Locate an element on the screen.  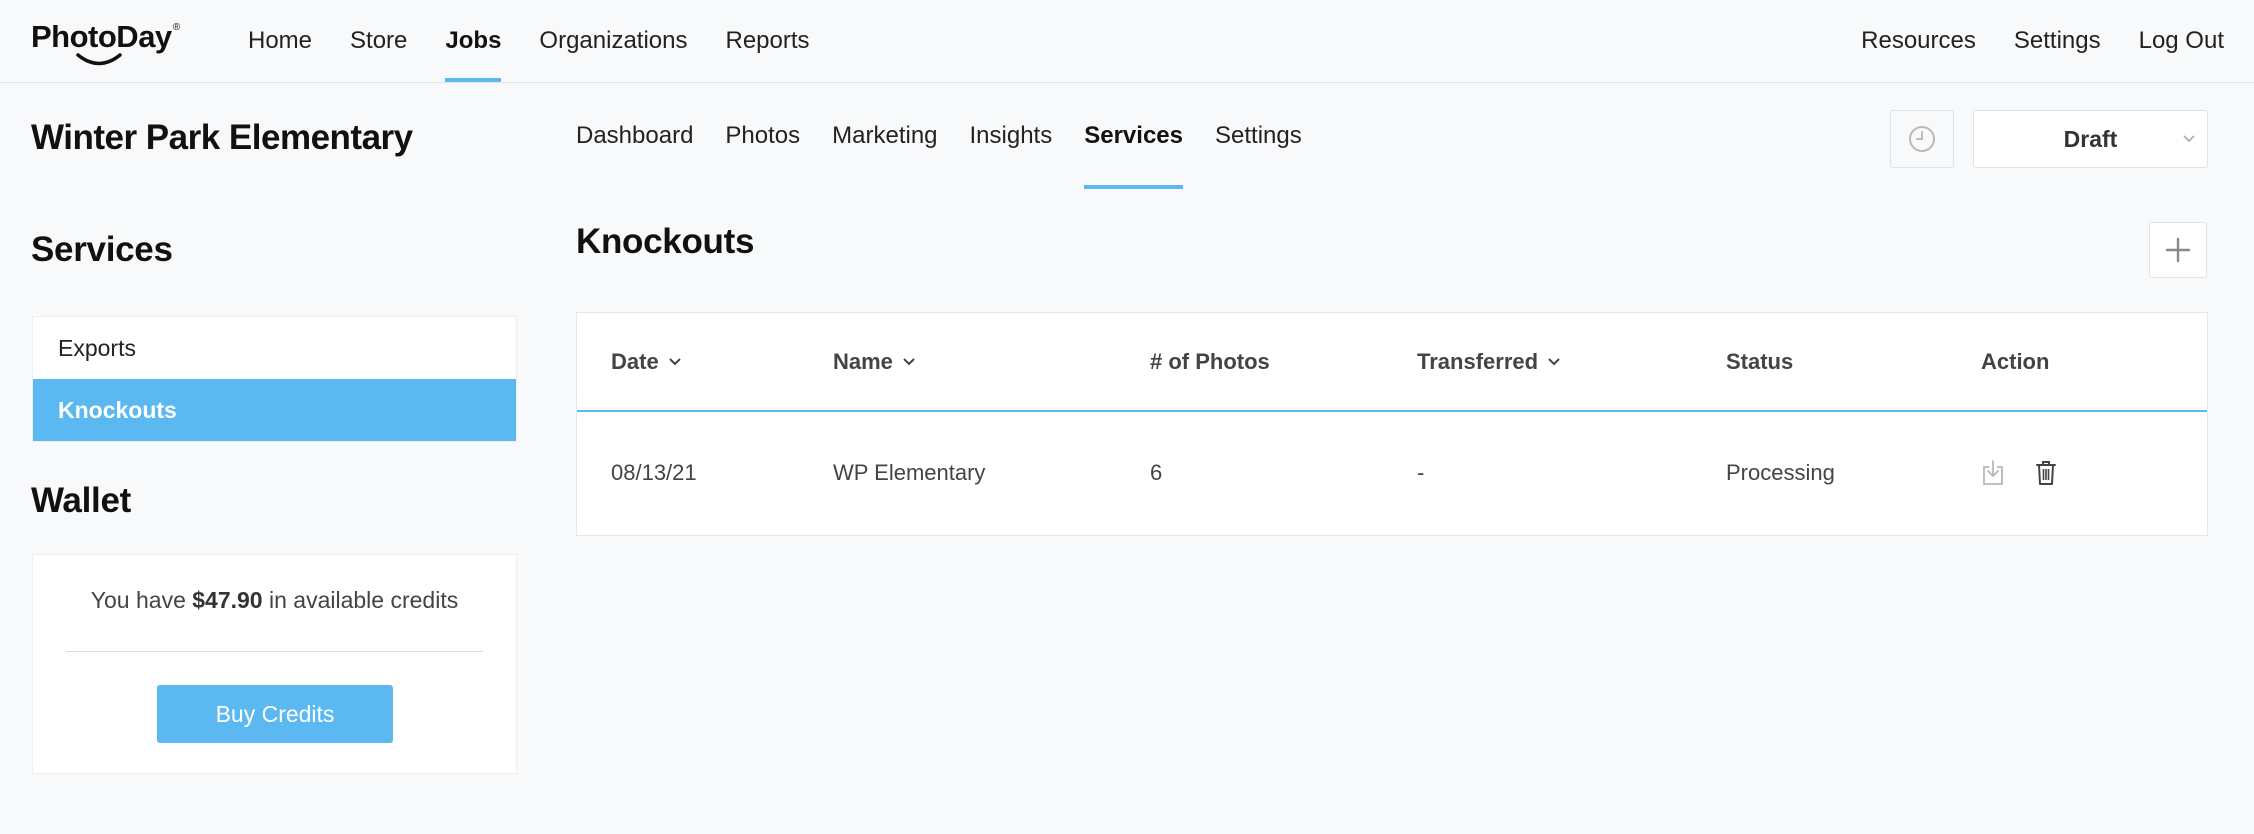
sidebar-item-exports: Exports is located at coordinates (274, 348).